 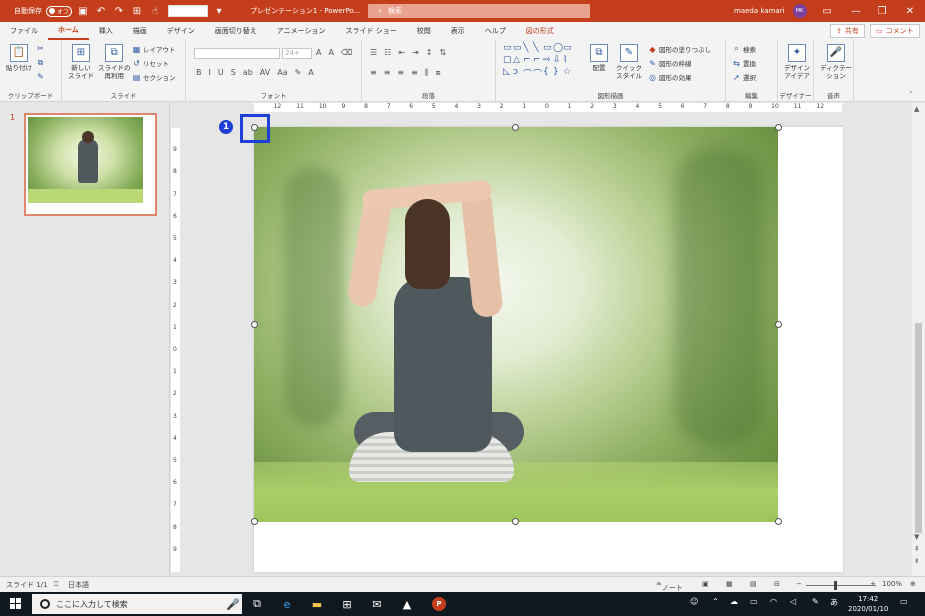 What do you see at coordinates (868, 604) in the screenshot?
I see `system-clock: 17:42 2020/01/10` at bounding box center [868, 604].